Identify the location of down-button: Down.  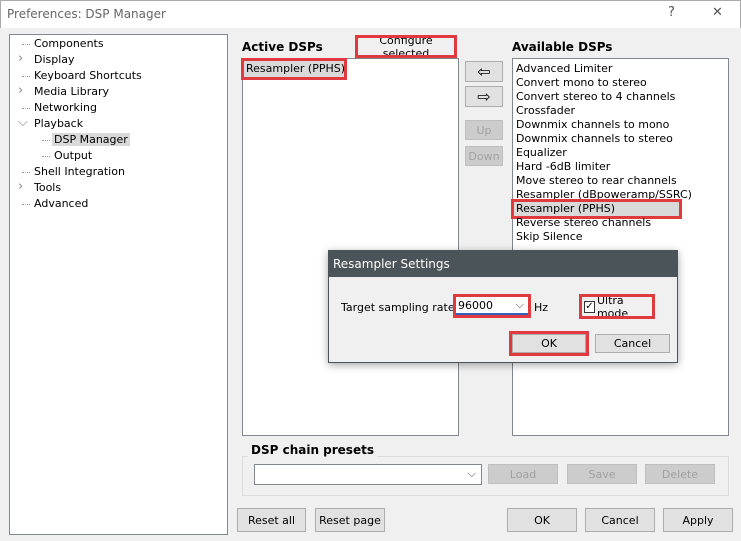
(484, 156).